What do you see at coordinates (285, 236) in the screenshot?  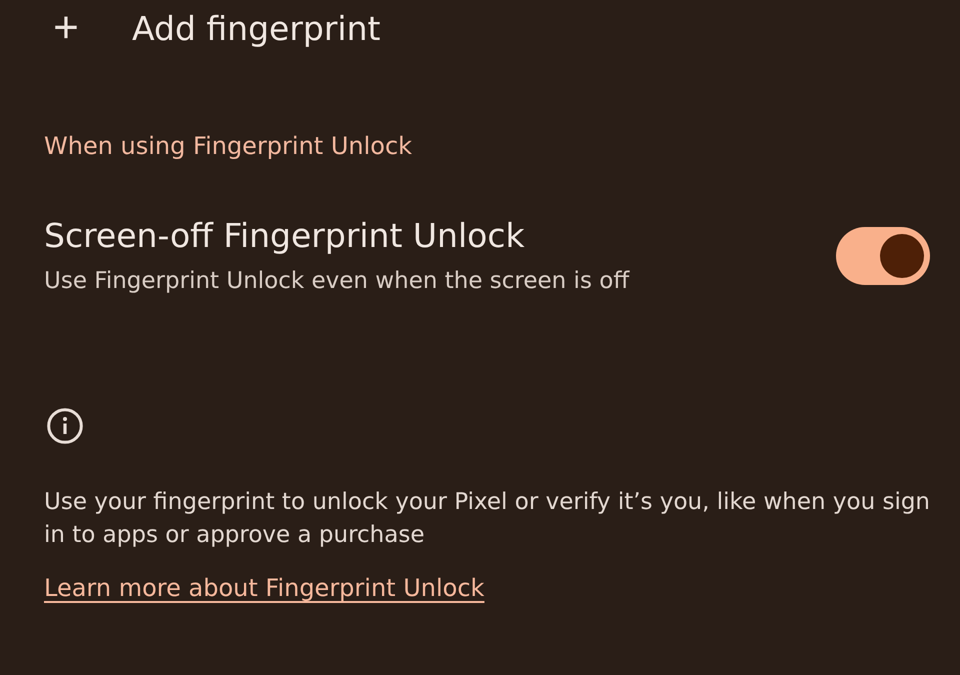 I see `setting-title: Screen-off Fingerprint Unlock` at bounding box center [285, 236].